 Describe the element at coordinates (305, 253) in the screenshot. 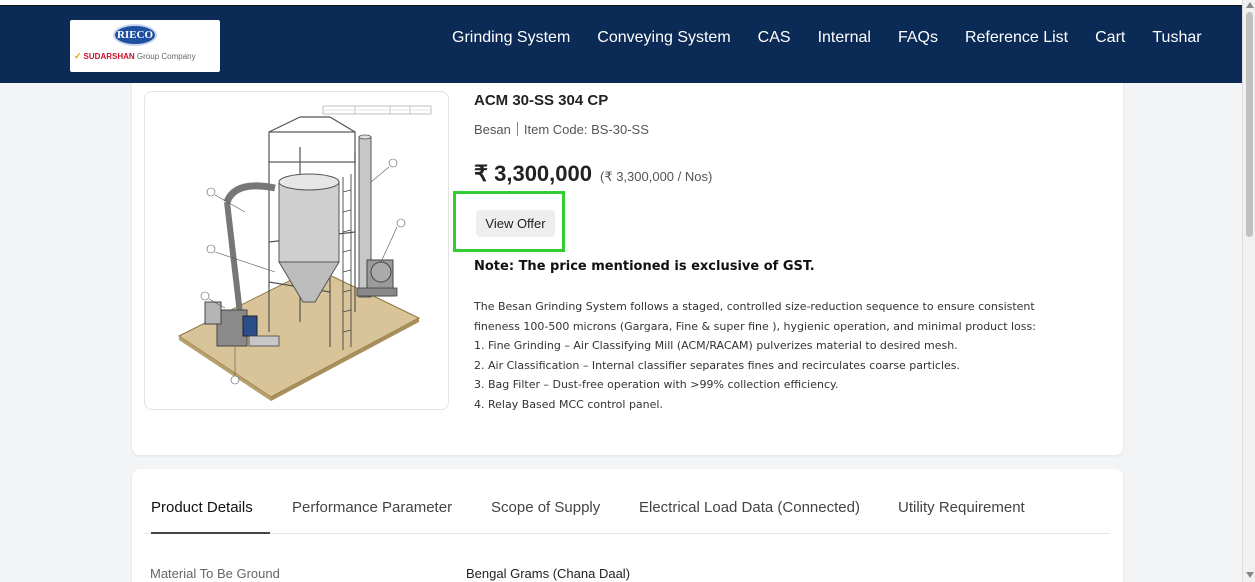

I see `grinding-system-drawing` at that location.